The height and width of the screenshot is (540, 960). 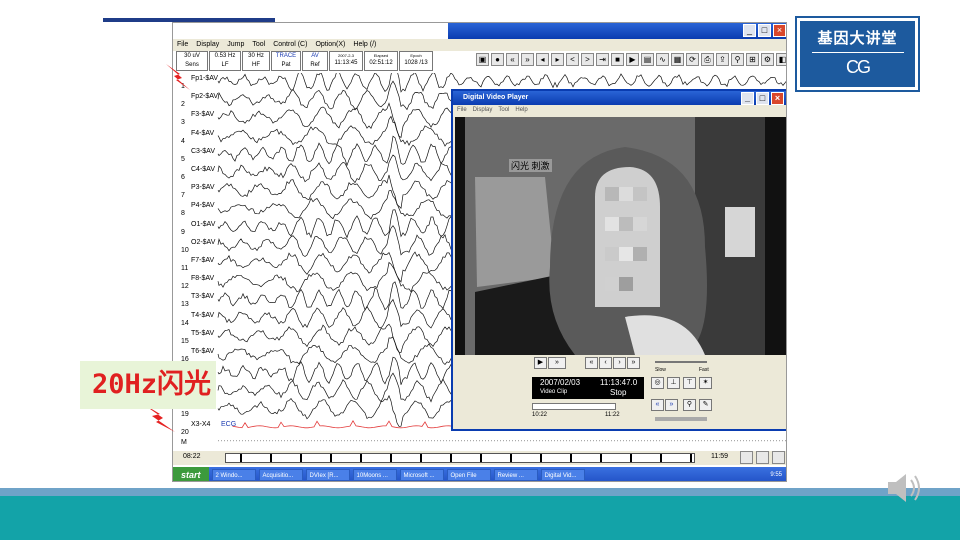 What do you see at coordinates (258, 45) in the screenshot?
I see `menu-tool: Tool` at bounding box center [258, 45].